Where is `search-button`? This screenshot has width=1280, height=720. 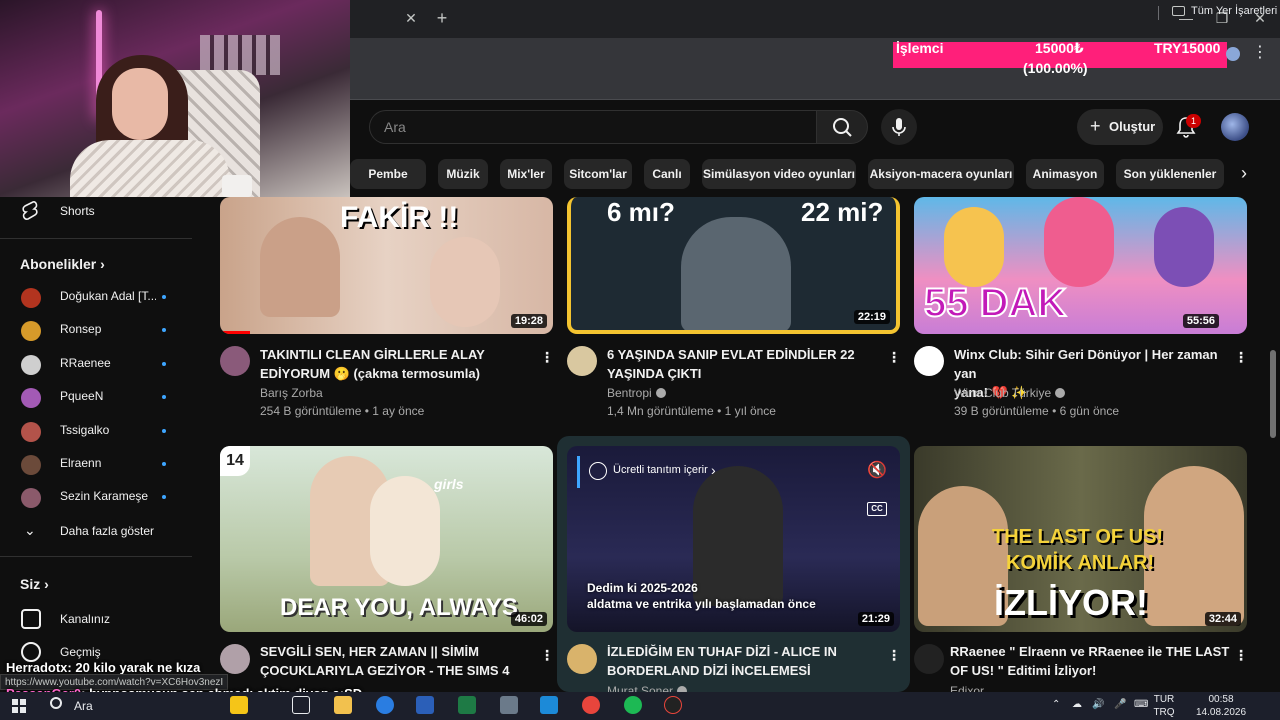 search-button is located at coordinates (842, 127).